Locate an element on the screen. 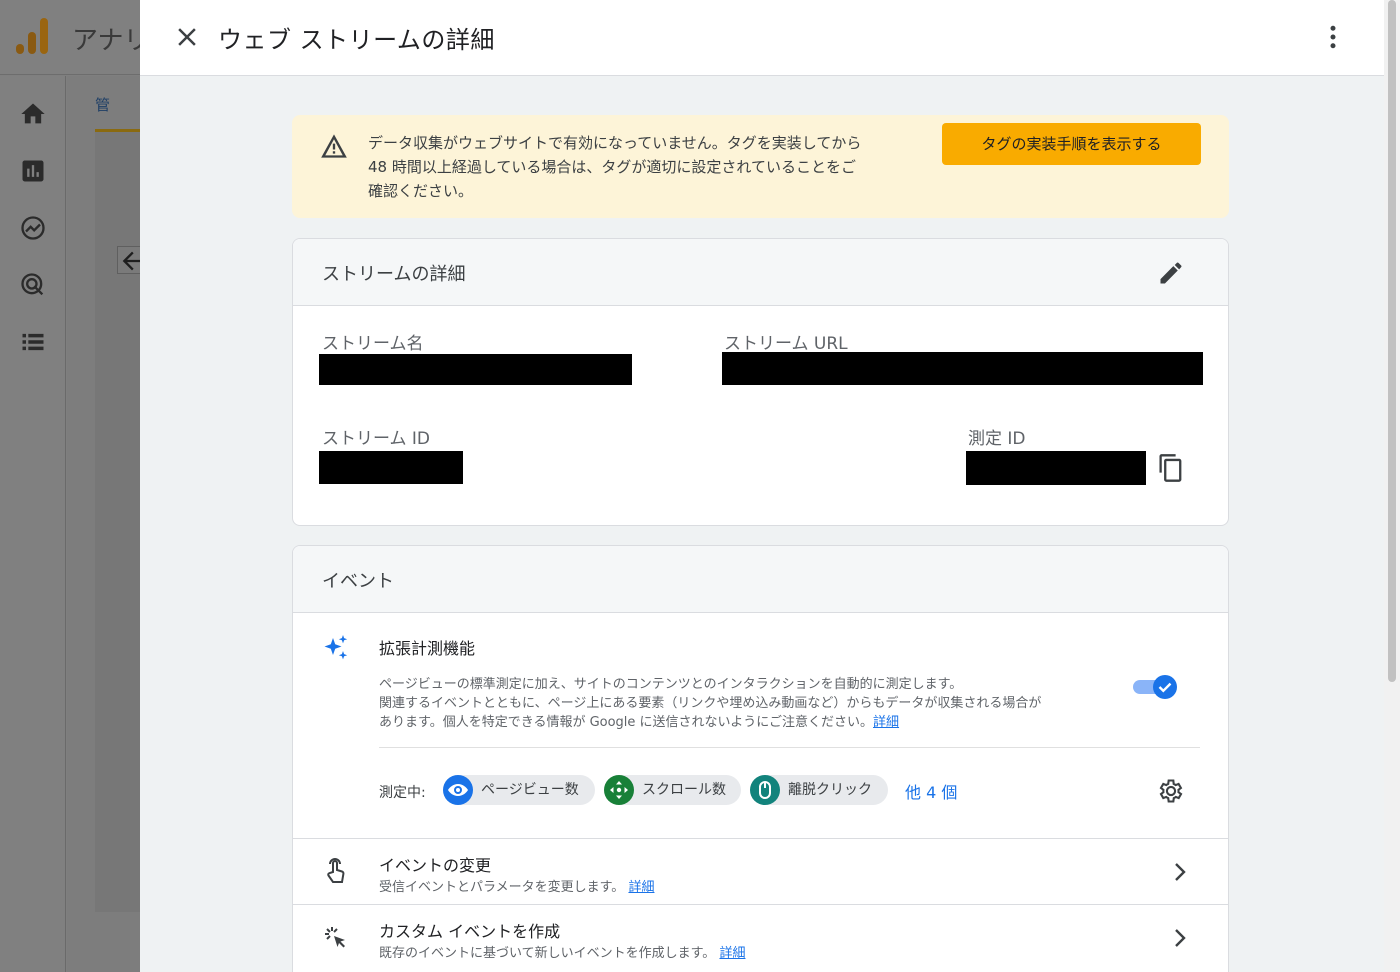 The width and height of the screenshot is (1400, 972). stream-id-redacted is located at coordinates (391, 467).